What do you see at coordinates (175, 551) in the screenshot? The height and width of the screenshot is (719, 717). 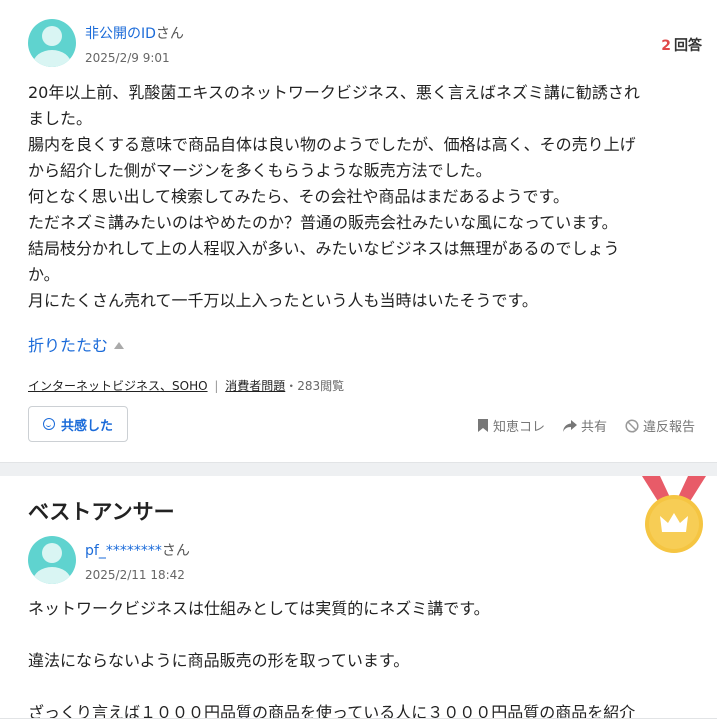 I see `answer-user-suffix: さん` at bounding box center [175, 551].